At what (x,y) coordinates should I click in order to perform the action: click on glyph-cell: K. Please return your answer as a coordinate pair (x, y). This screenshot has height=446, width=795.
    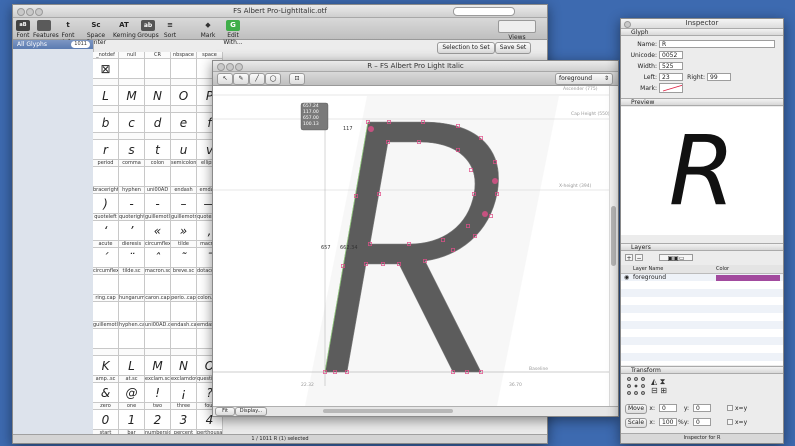
    Looking at the image, I should click on (106, 366).